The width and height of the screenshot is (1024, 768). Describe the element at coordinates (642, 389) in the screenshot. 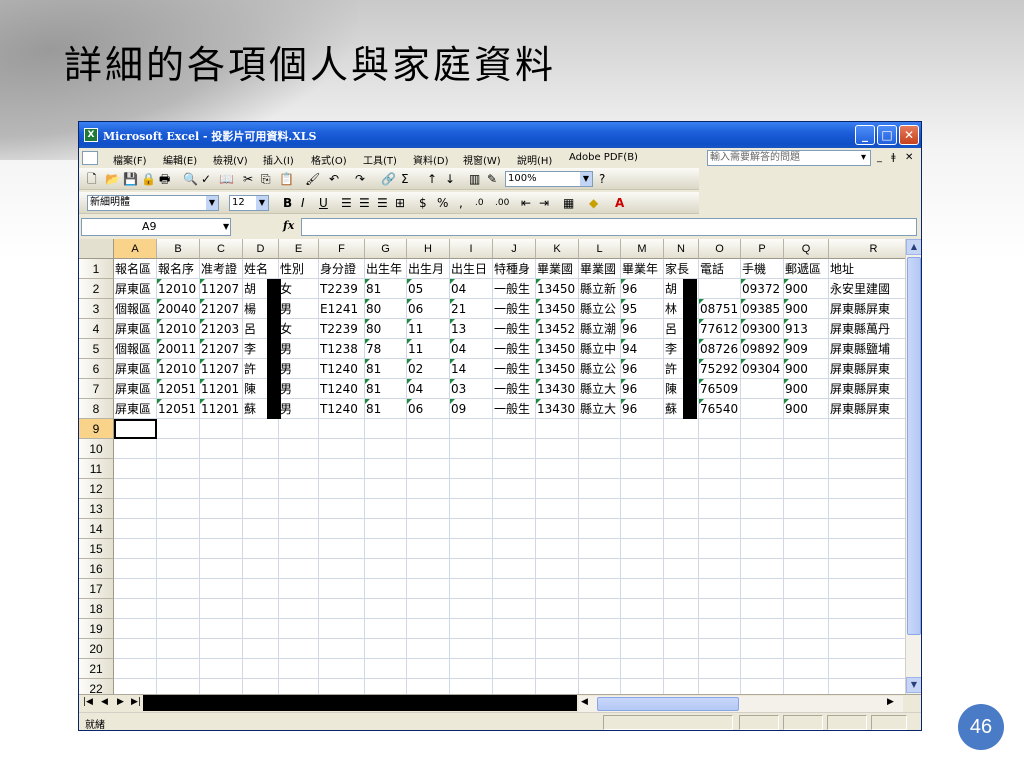

I see `cell-m7: 96` at that location.